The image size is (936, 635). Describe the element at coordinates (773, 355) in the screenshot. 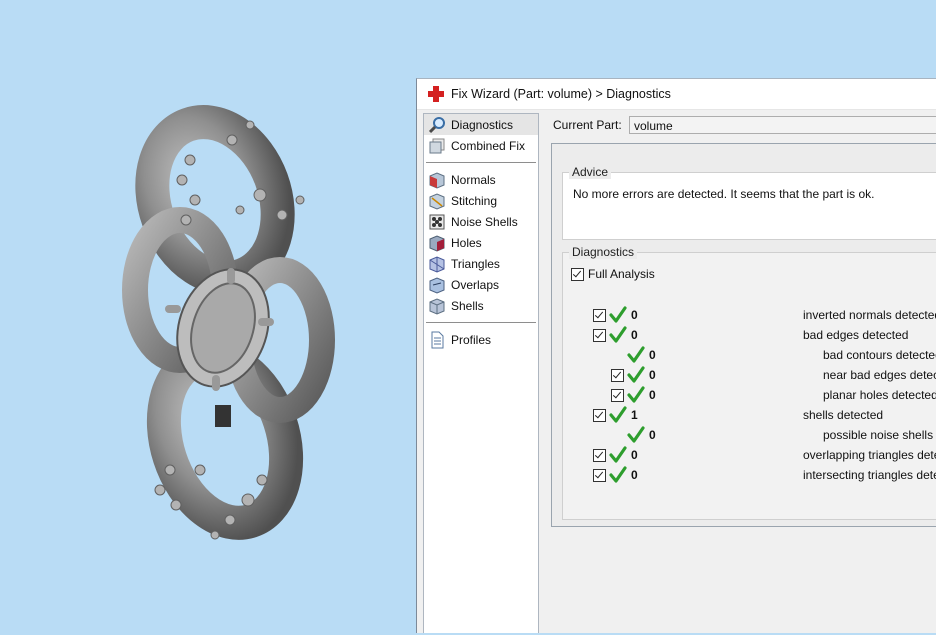

I see `diagnostic-row: 0 bad contours detected` at that location.